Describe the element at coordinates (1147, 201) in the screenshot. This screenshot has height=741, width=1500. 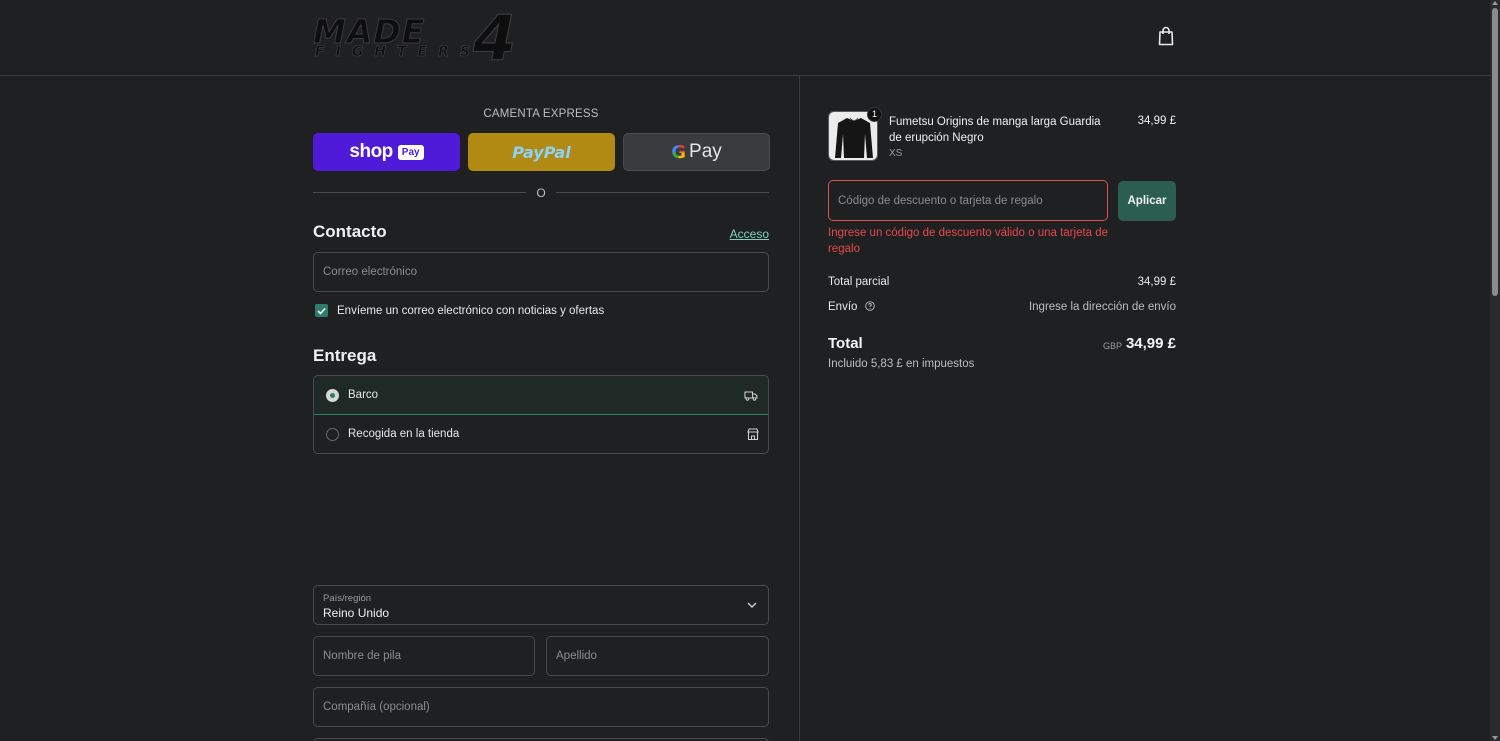
I see `apply-discount-button: Aplicar` at that location.